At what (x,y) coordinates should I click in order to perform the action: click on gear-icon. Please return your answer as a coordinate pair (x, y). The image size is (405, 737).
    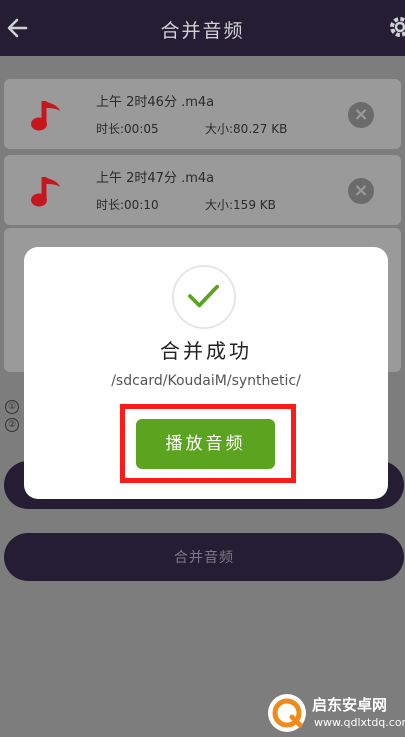
    Looking at the image, I should click on (397, 27).